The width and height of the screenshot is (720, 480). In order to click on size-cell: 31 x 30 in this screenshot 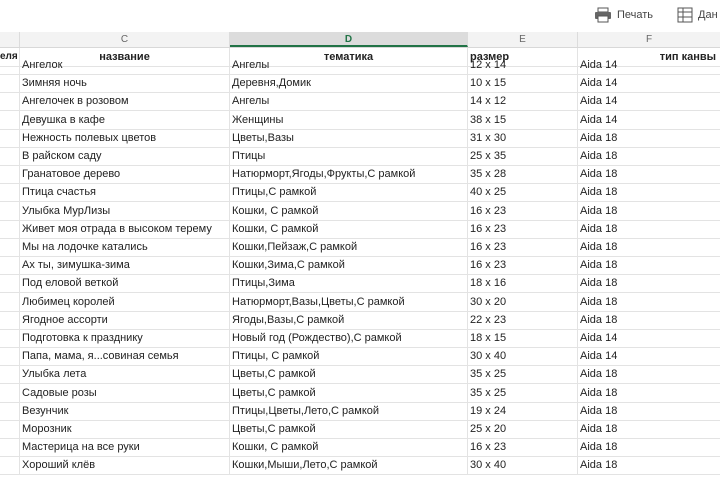, I will do `click(523, 137)`.